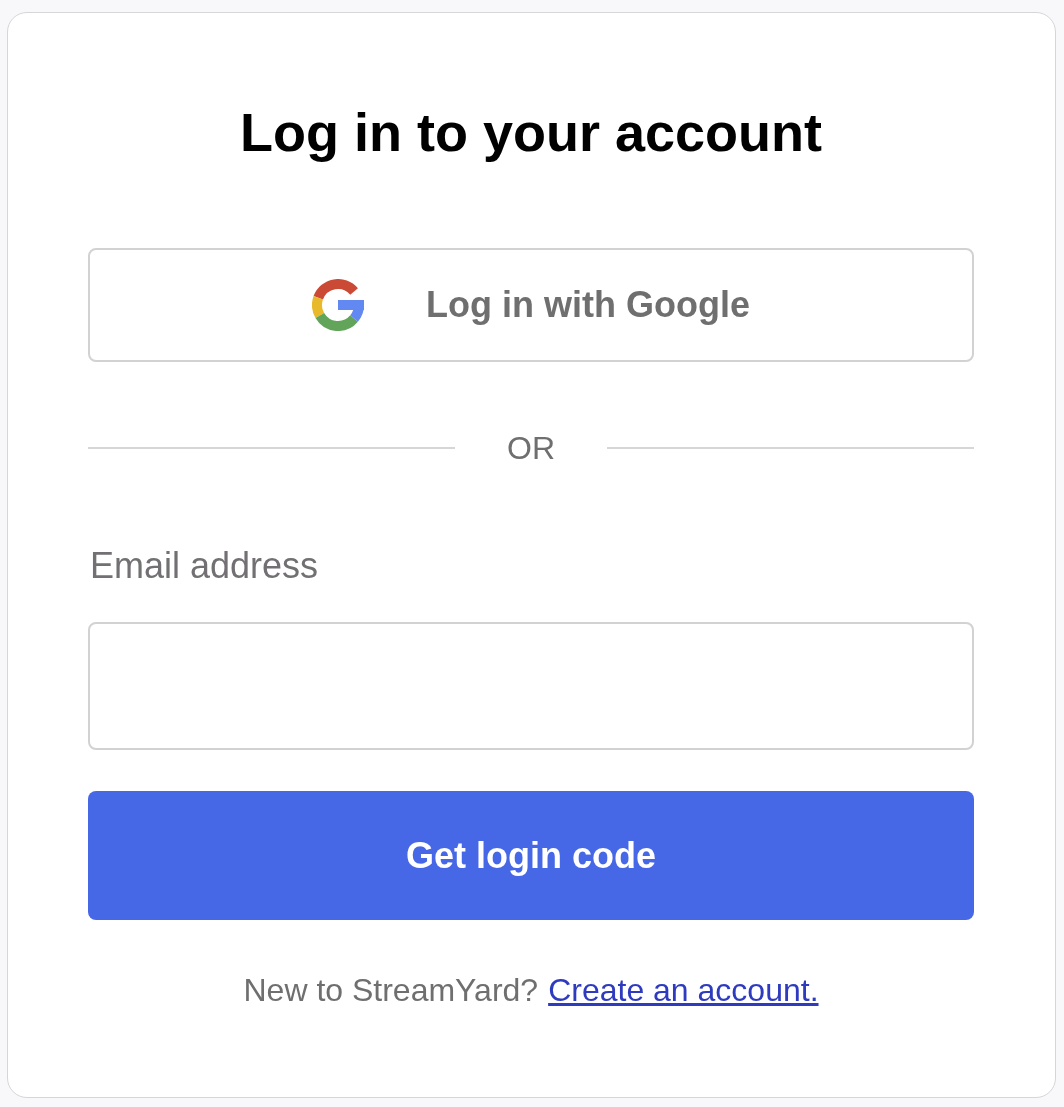 This screenshot has width=1064, height=1107. Describe the element at coordinates (531, 855) in the screenshot. I see `get-login-code-button: Get login code` at that location.